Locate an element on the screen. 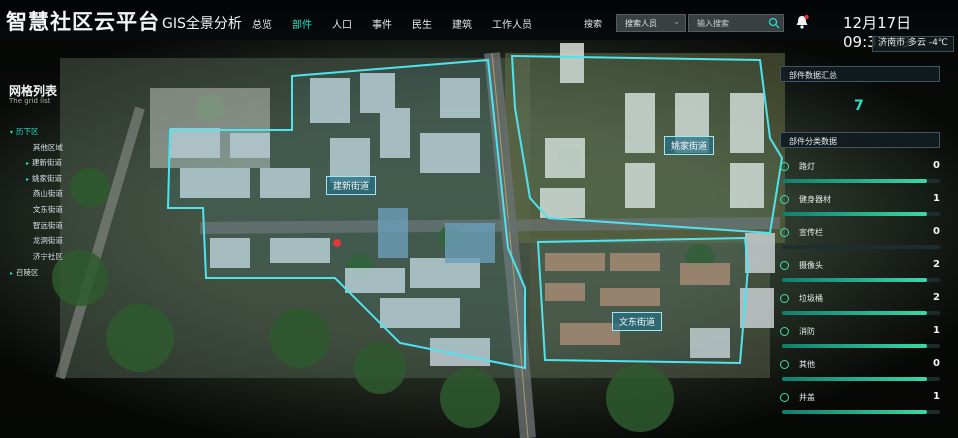 The width and height of the screenshot is (958, 438). grid-tree-item: 燕山街道 is located at coordinates (44, 193).